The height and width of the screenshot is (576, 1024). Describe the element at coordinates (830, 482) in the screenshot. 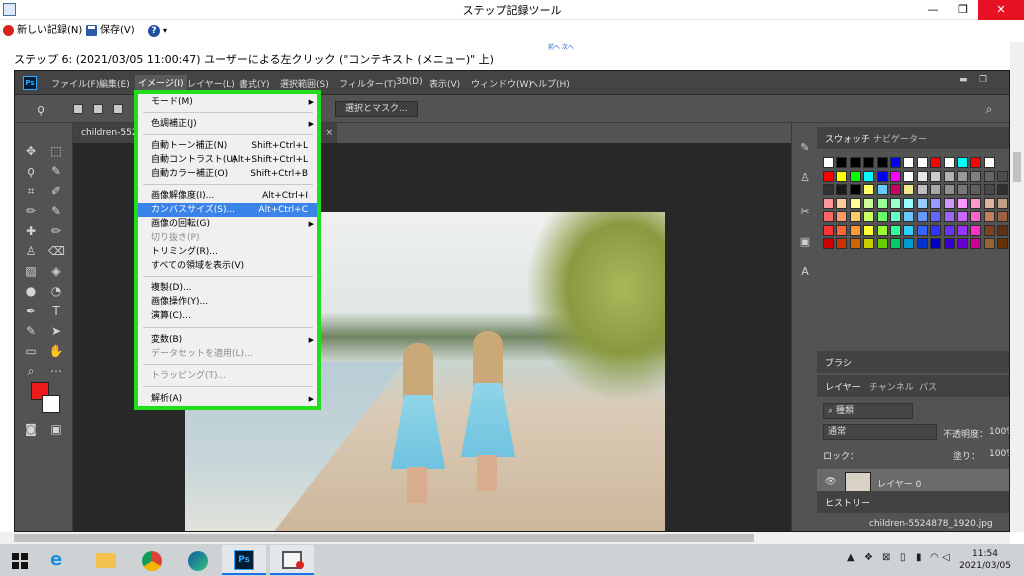

I see `layer-visibility-icon: 👁` at that location.